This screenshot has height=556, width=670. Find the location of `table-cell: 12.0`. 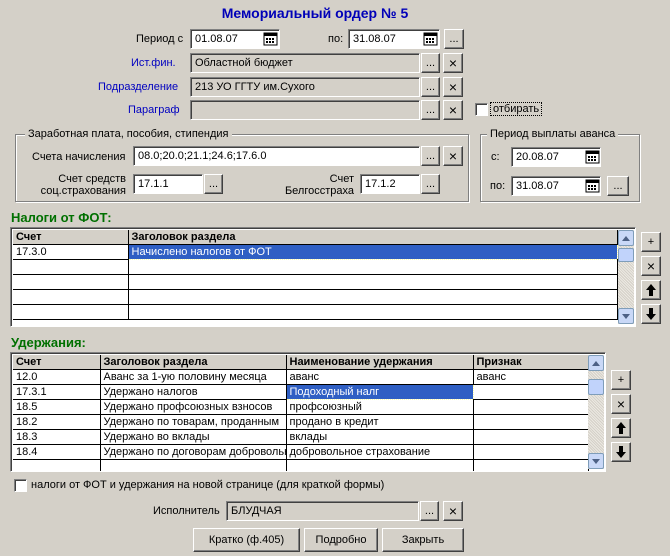

table-cell: 12.0 is located at coordinates (57, 377).